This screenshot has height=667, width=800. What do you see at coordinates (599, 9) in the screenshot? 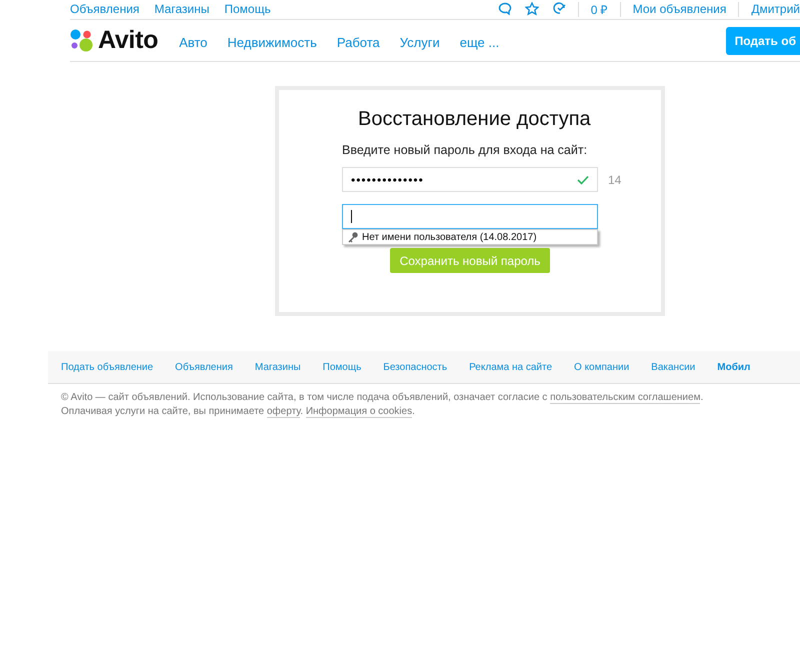
I see `balance-link: 0 ₽` at bounding box center [599, 9].